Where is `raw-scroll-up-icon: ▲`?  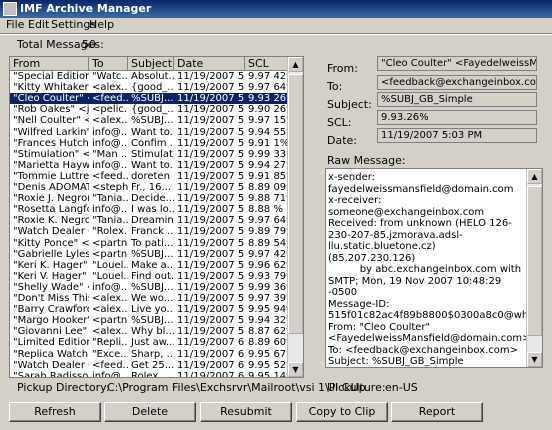 raw-scroll-up-icon: ▲ is located at coordinates (534, 176).